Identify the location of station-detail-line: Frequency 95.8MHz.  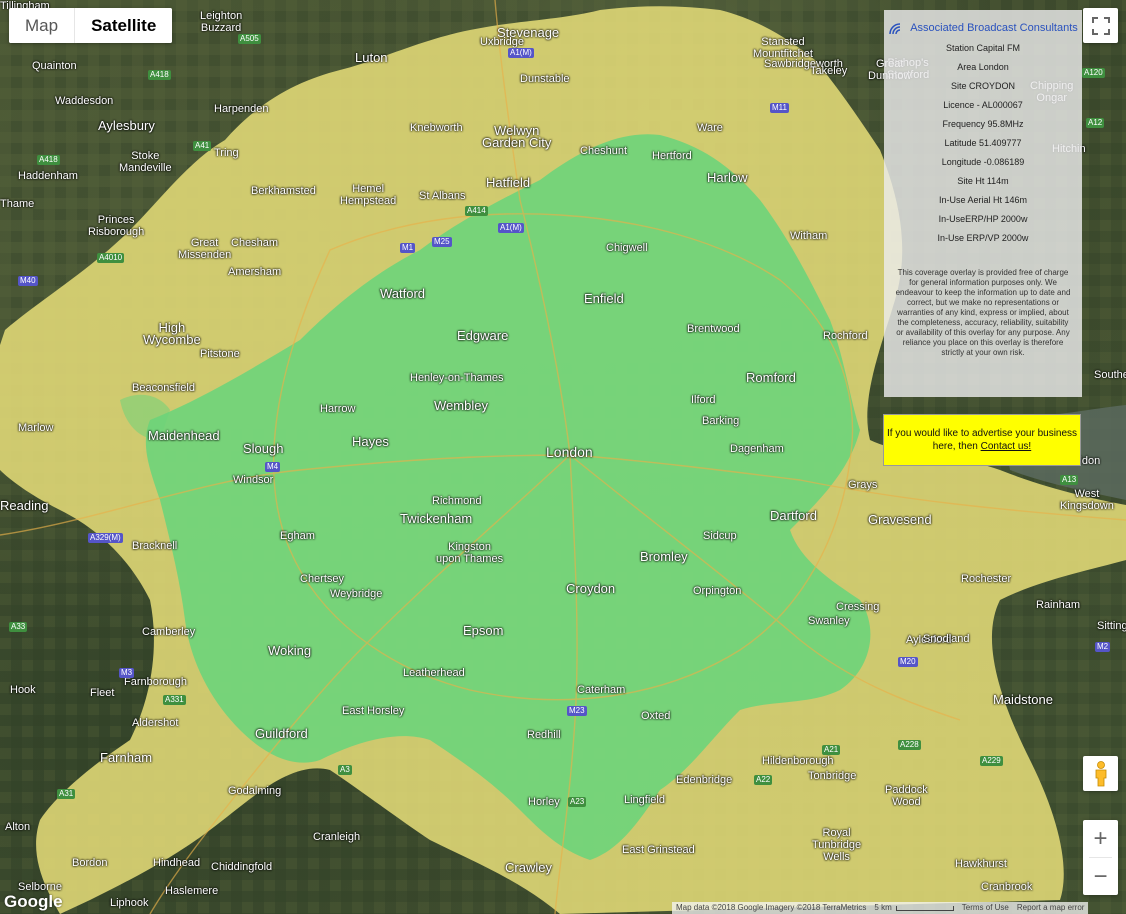
(983, 124).